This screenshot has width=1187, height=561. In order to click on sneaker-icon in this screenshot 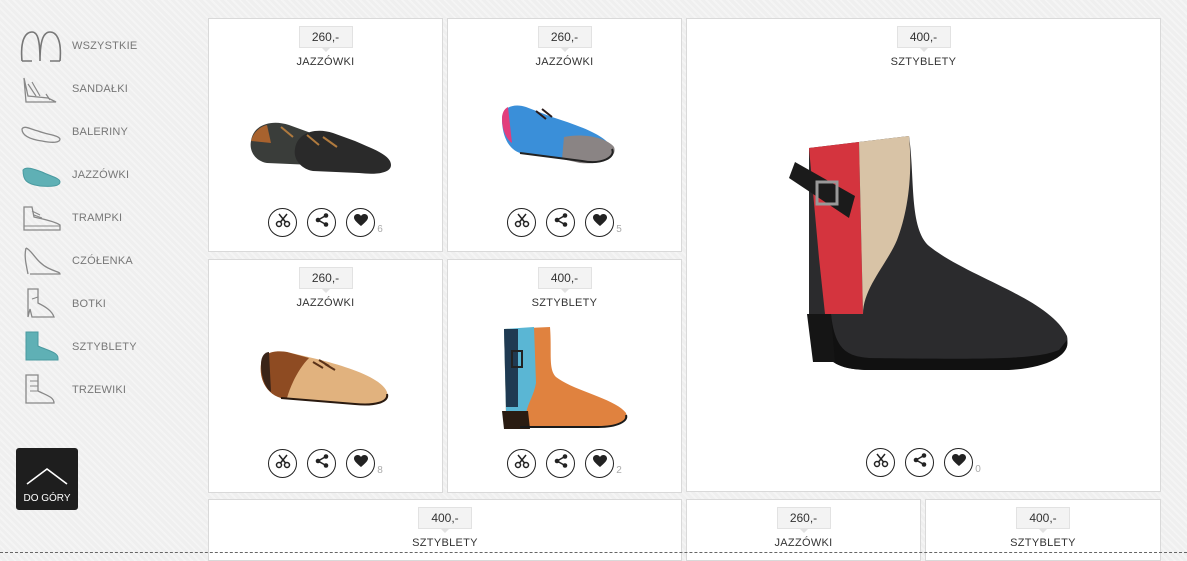, I will do `click(42, 218)`.